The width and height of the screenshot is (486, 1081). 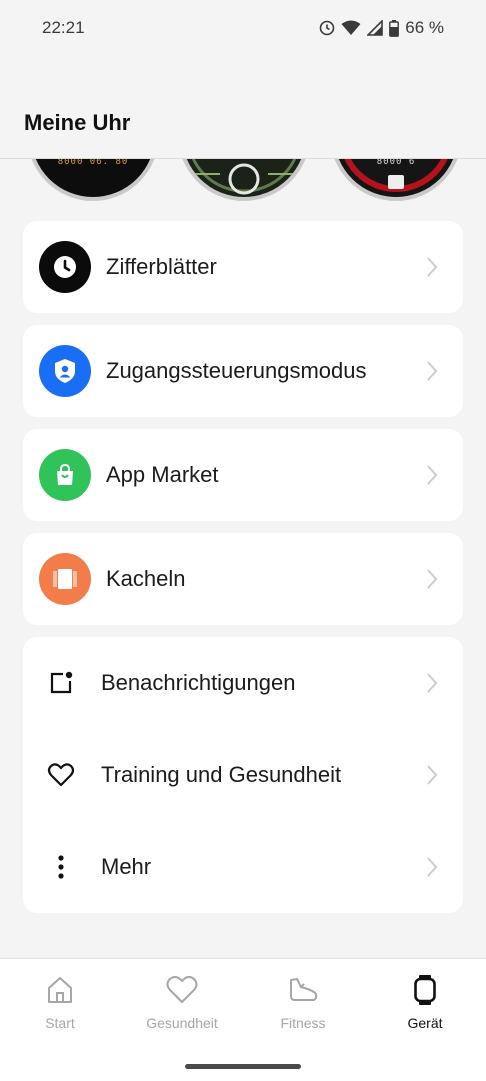 What do you see at coordinates (65, 579) in the screenshot?
I see `tiles-icon` at bounding box center [65, 579].